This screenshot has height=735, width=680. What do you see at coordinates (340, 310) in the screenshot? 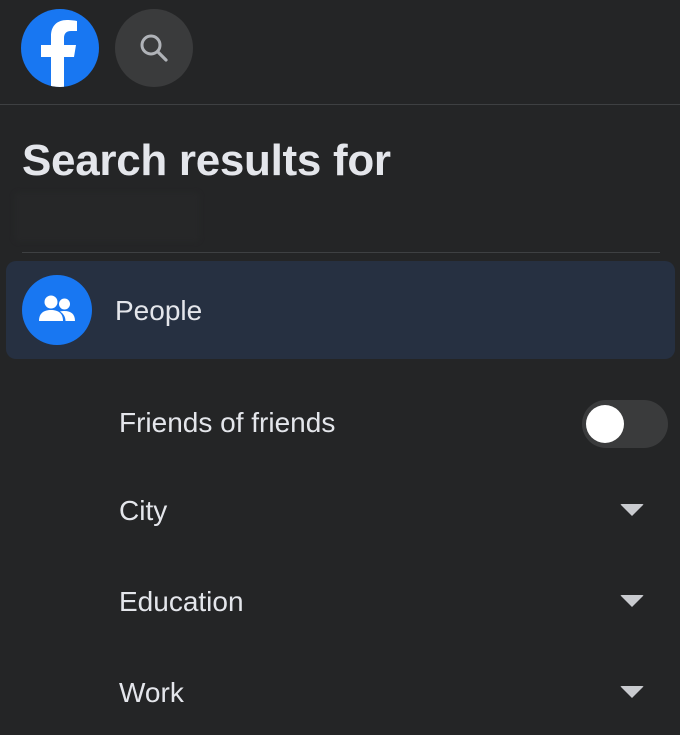
I see `category-people: People` at bounding box center [340, 310].